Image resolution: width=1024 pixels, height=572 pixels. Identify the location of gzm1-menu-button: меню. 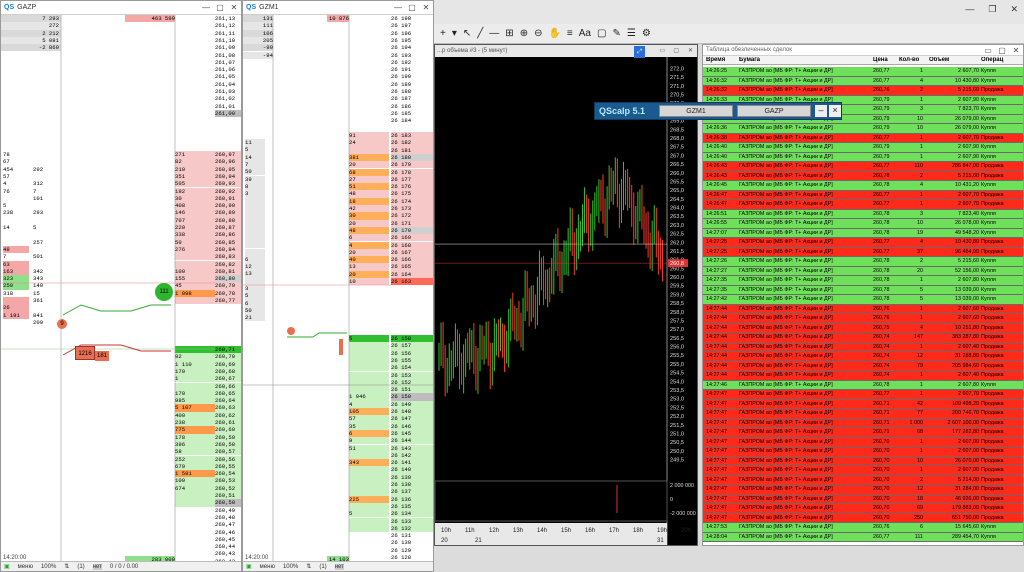
(267, 567).